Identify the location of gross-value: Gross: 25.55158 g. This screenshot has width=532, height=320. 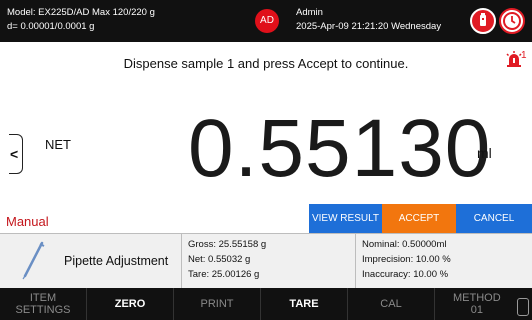
(227, 244).